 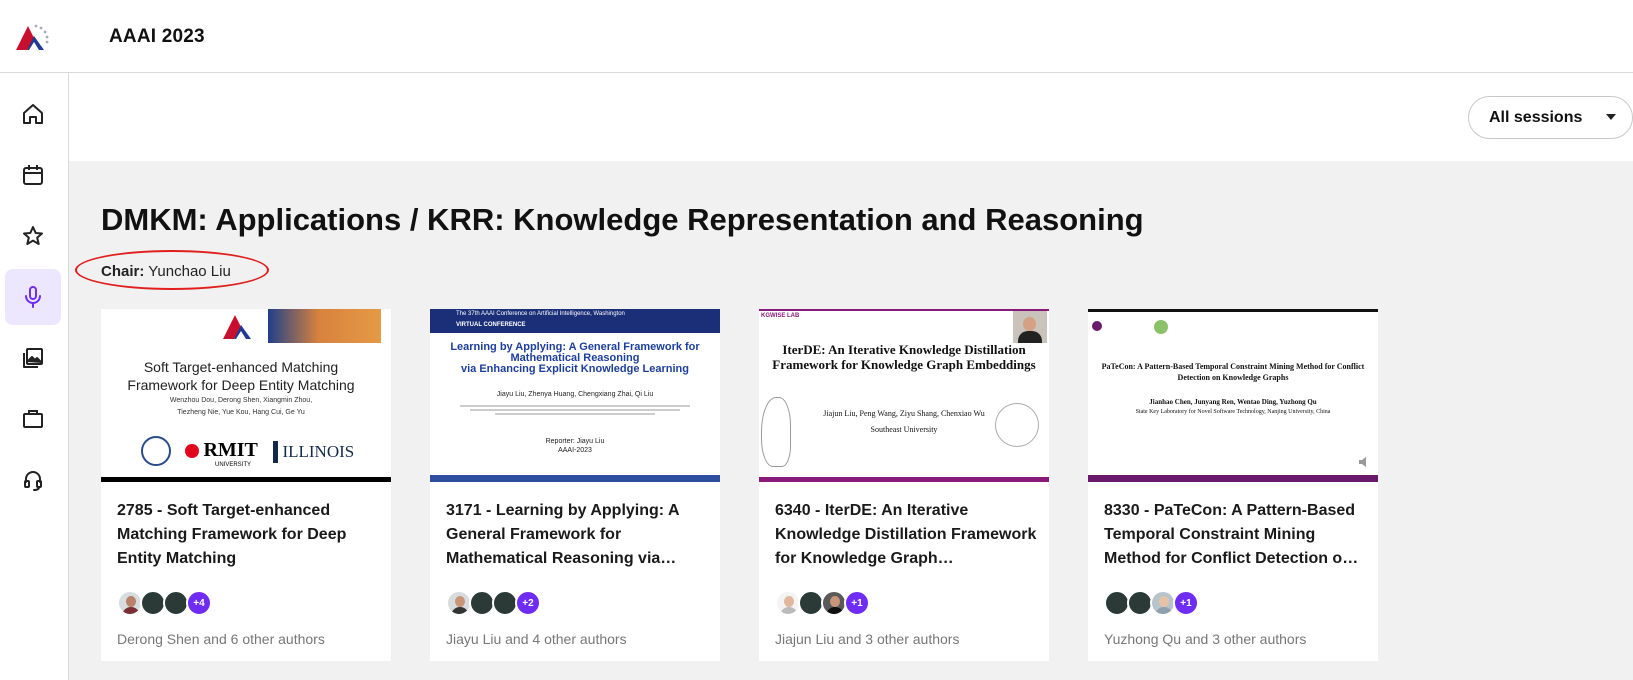 I want to click on chair-name: Yunchao Liu, so click(x=189, y=271).